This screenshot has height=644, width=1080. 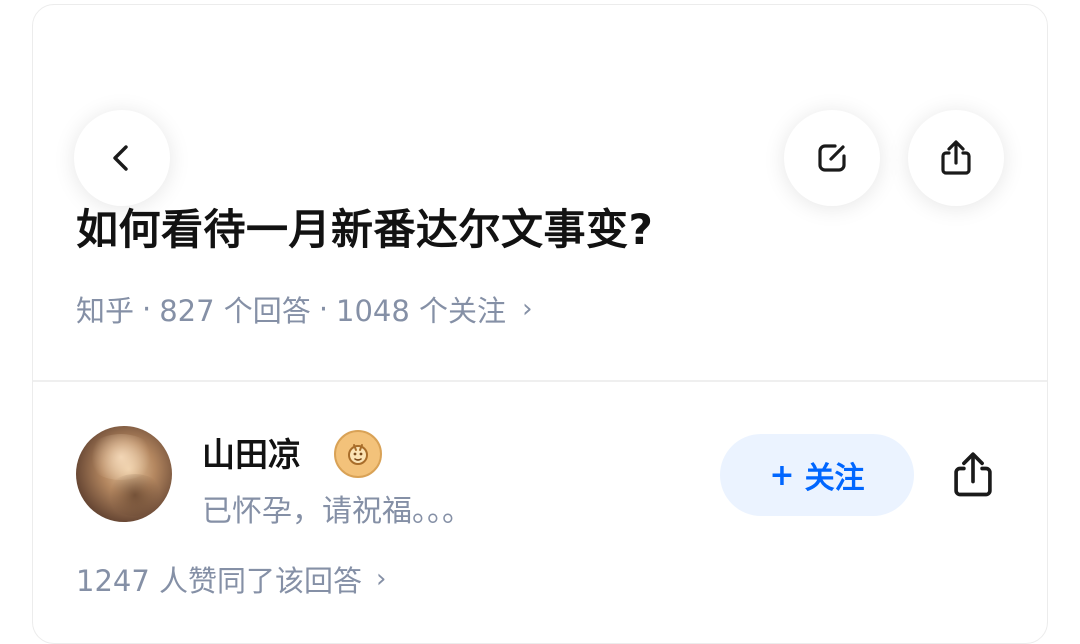 I want to click on avatar-shade, so click(x=135, y=495).